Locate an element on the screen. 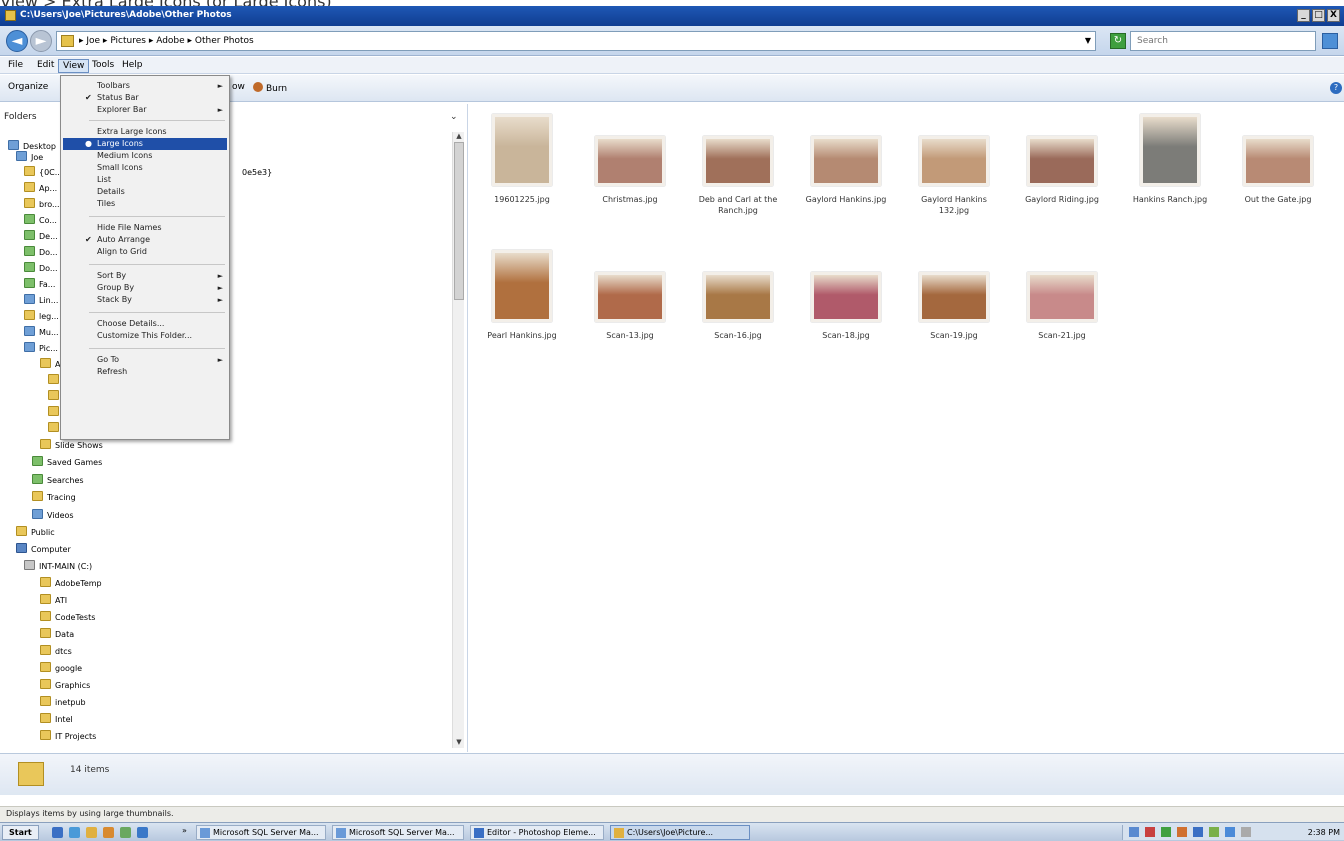 The image size is (1344, 841). quick-launch-more-icon: » is located at coordinates (184, 830).